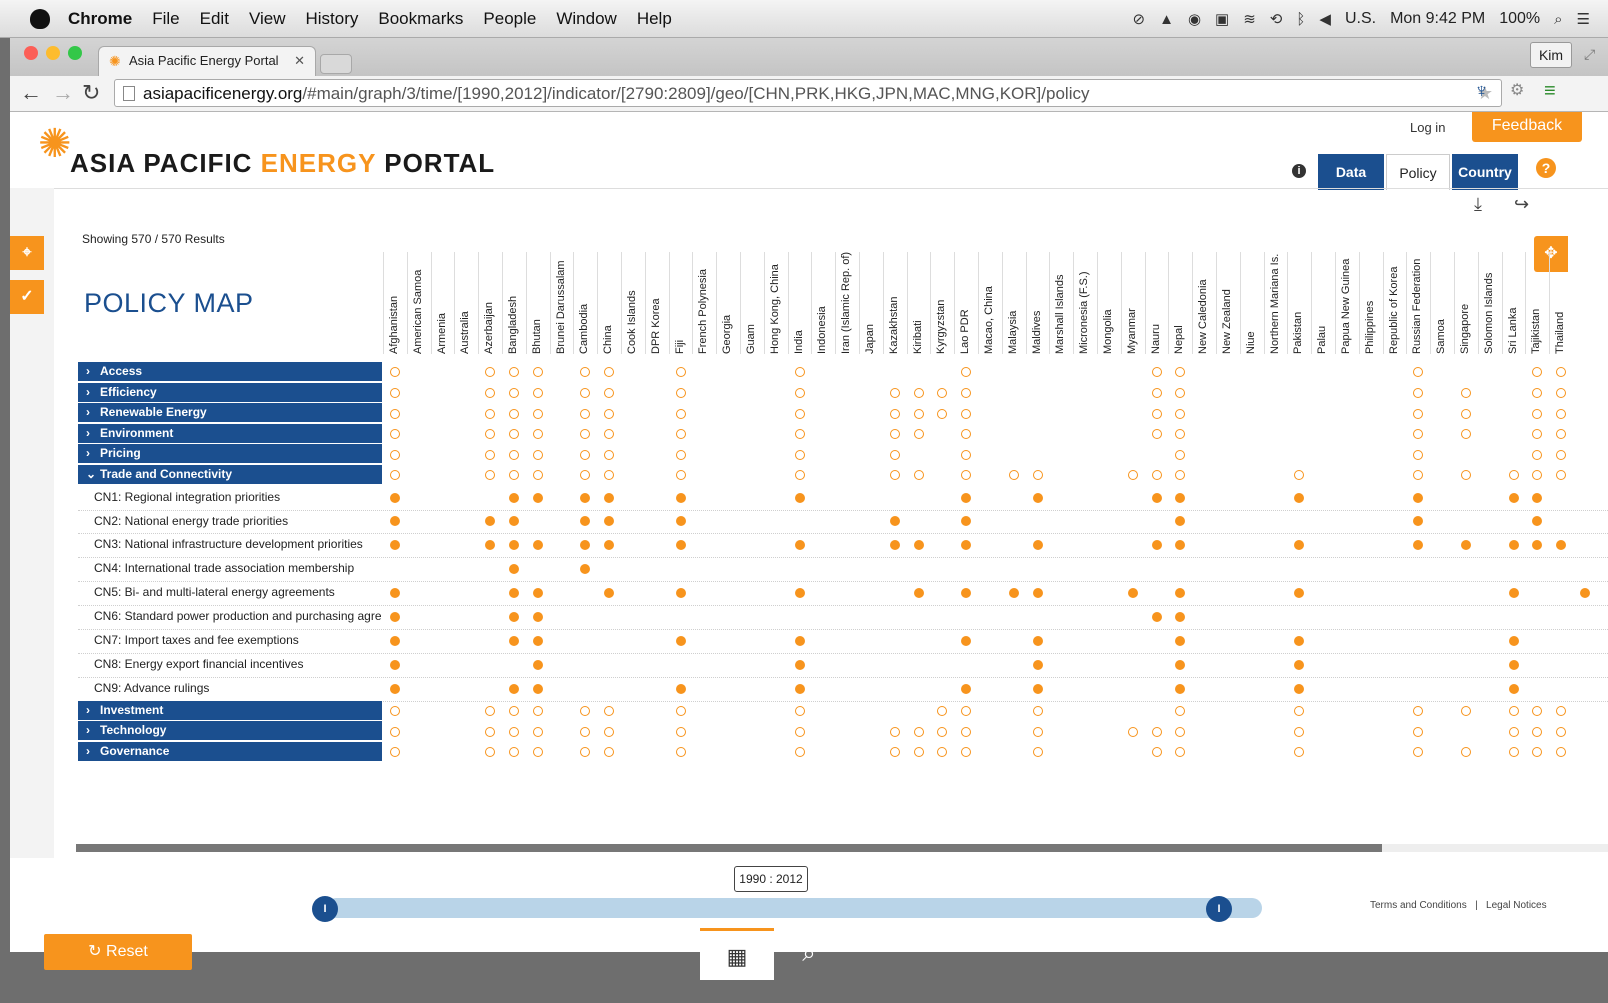 This screenshot has width=1608, height=1003. I want to click on country-column-header: Solomon Islands, so click(1489, 303).